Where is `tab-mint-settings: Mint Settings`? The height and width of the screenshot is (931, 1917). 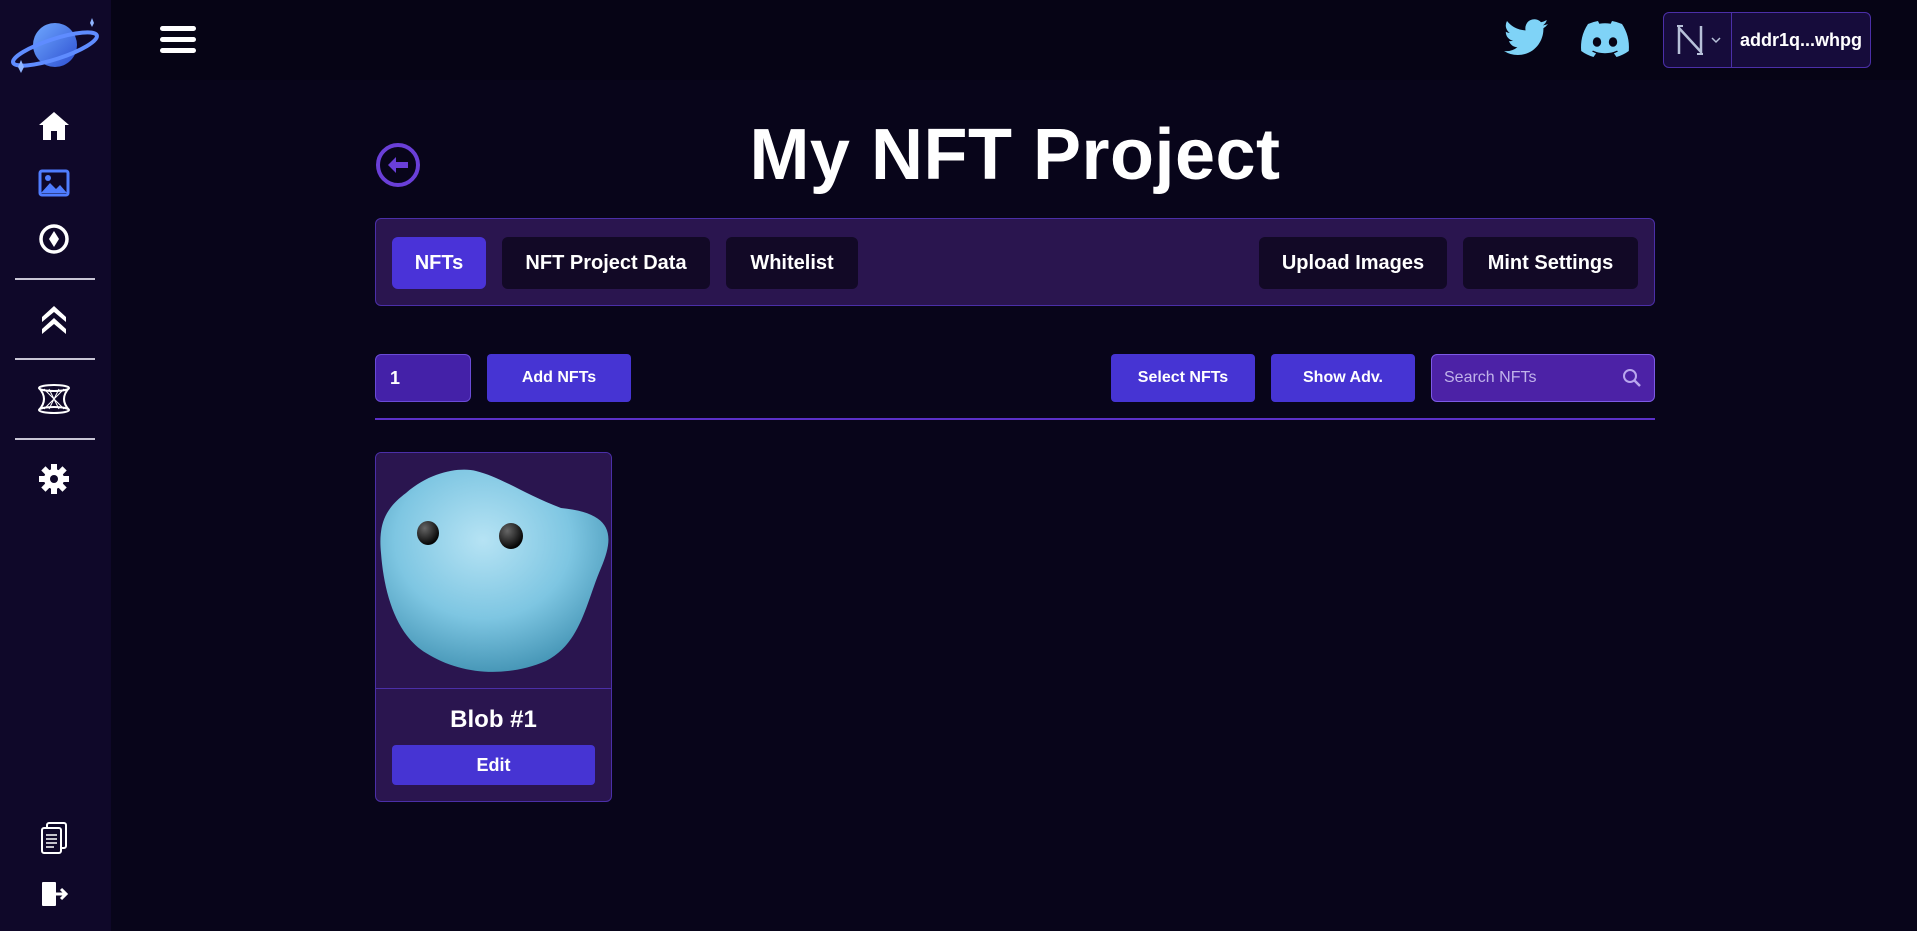 tab-mint-settings: Mint Settings is located at coordinates (1550, 263).